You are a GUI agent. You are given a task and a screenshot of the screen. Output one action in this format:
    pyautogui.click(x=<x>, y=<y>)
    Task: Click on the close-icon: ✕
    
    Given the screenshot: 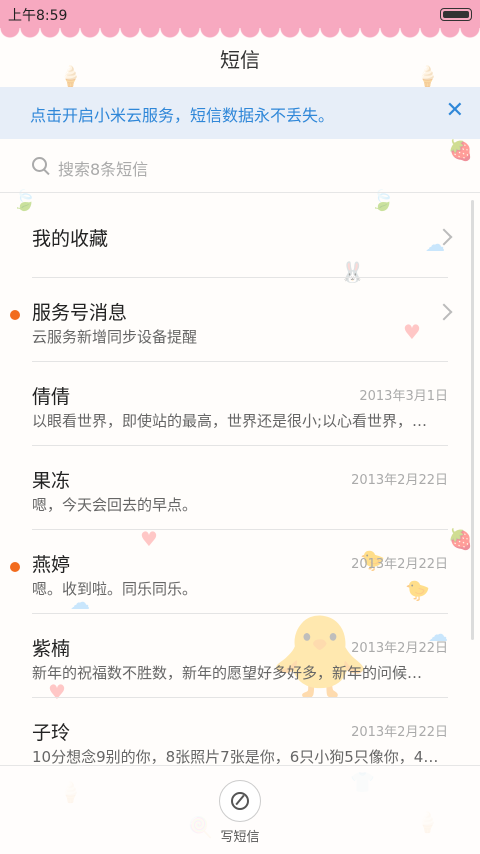 What is the action you would take?
    pyautogui.click(x=455, y=110)
    